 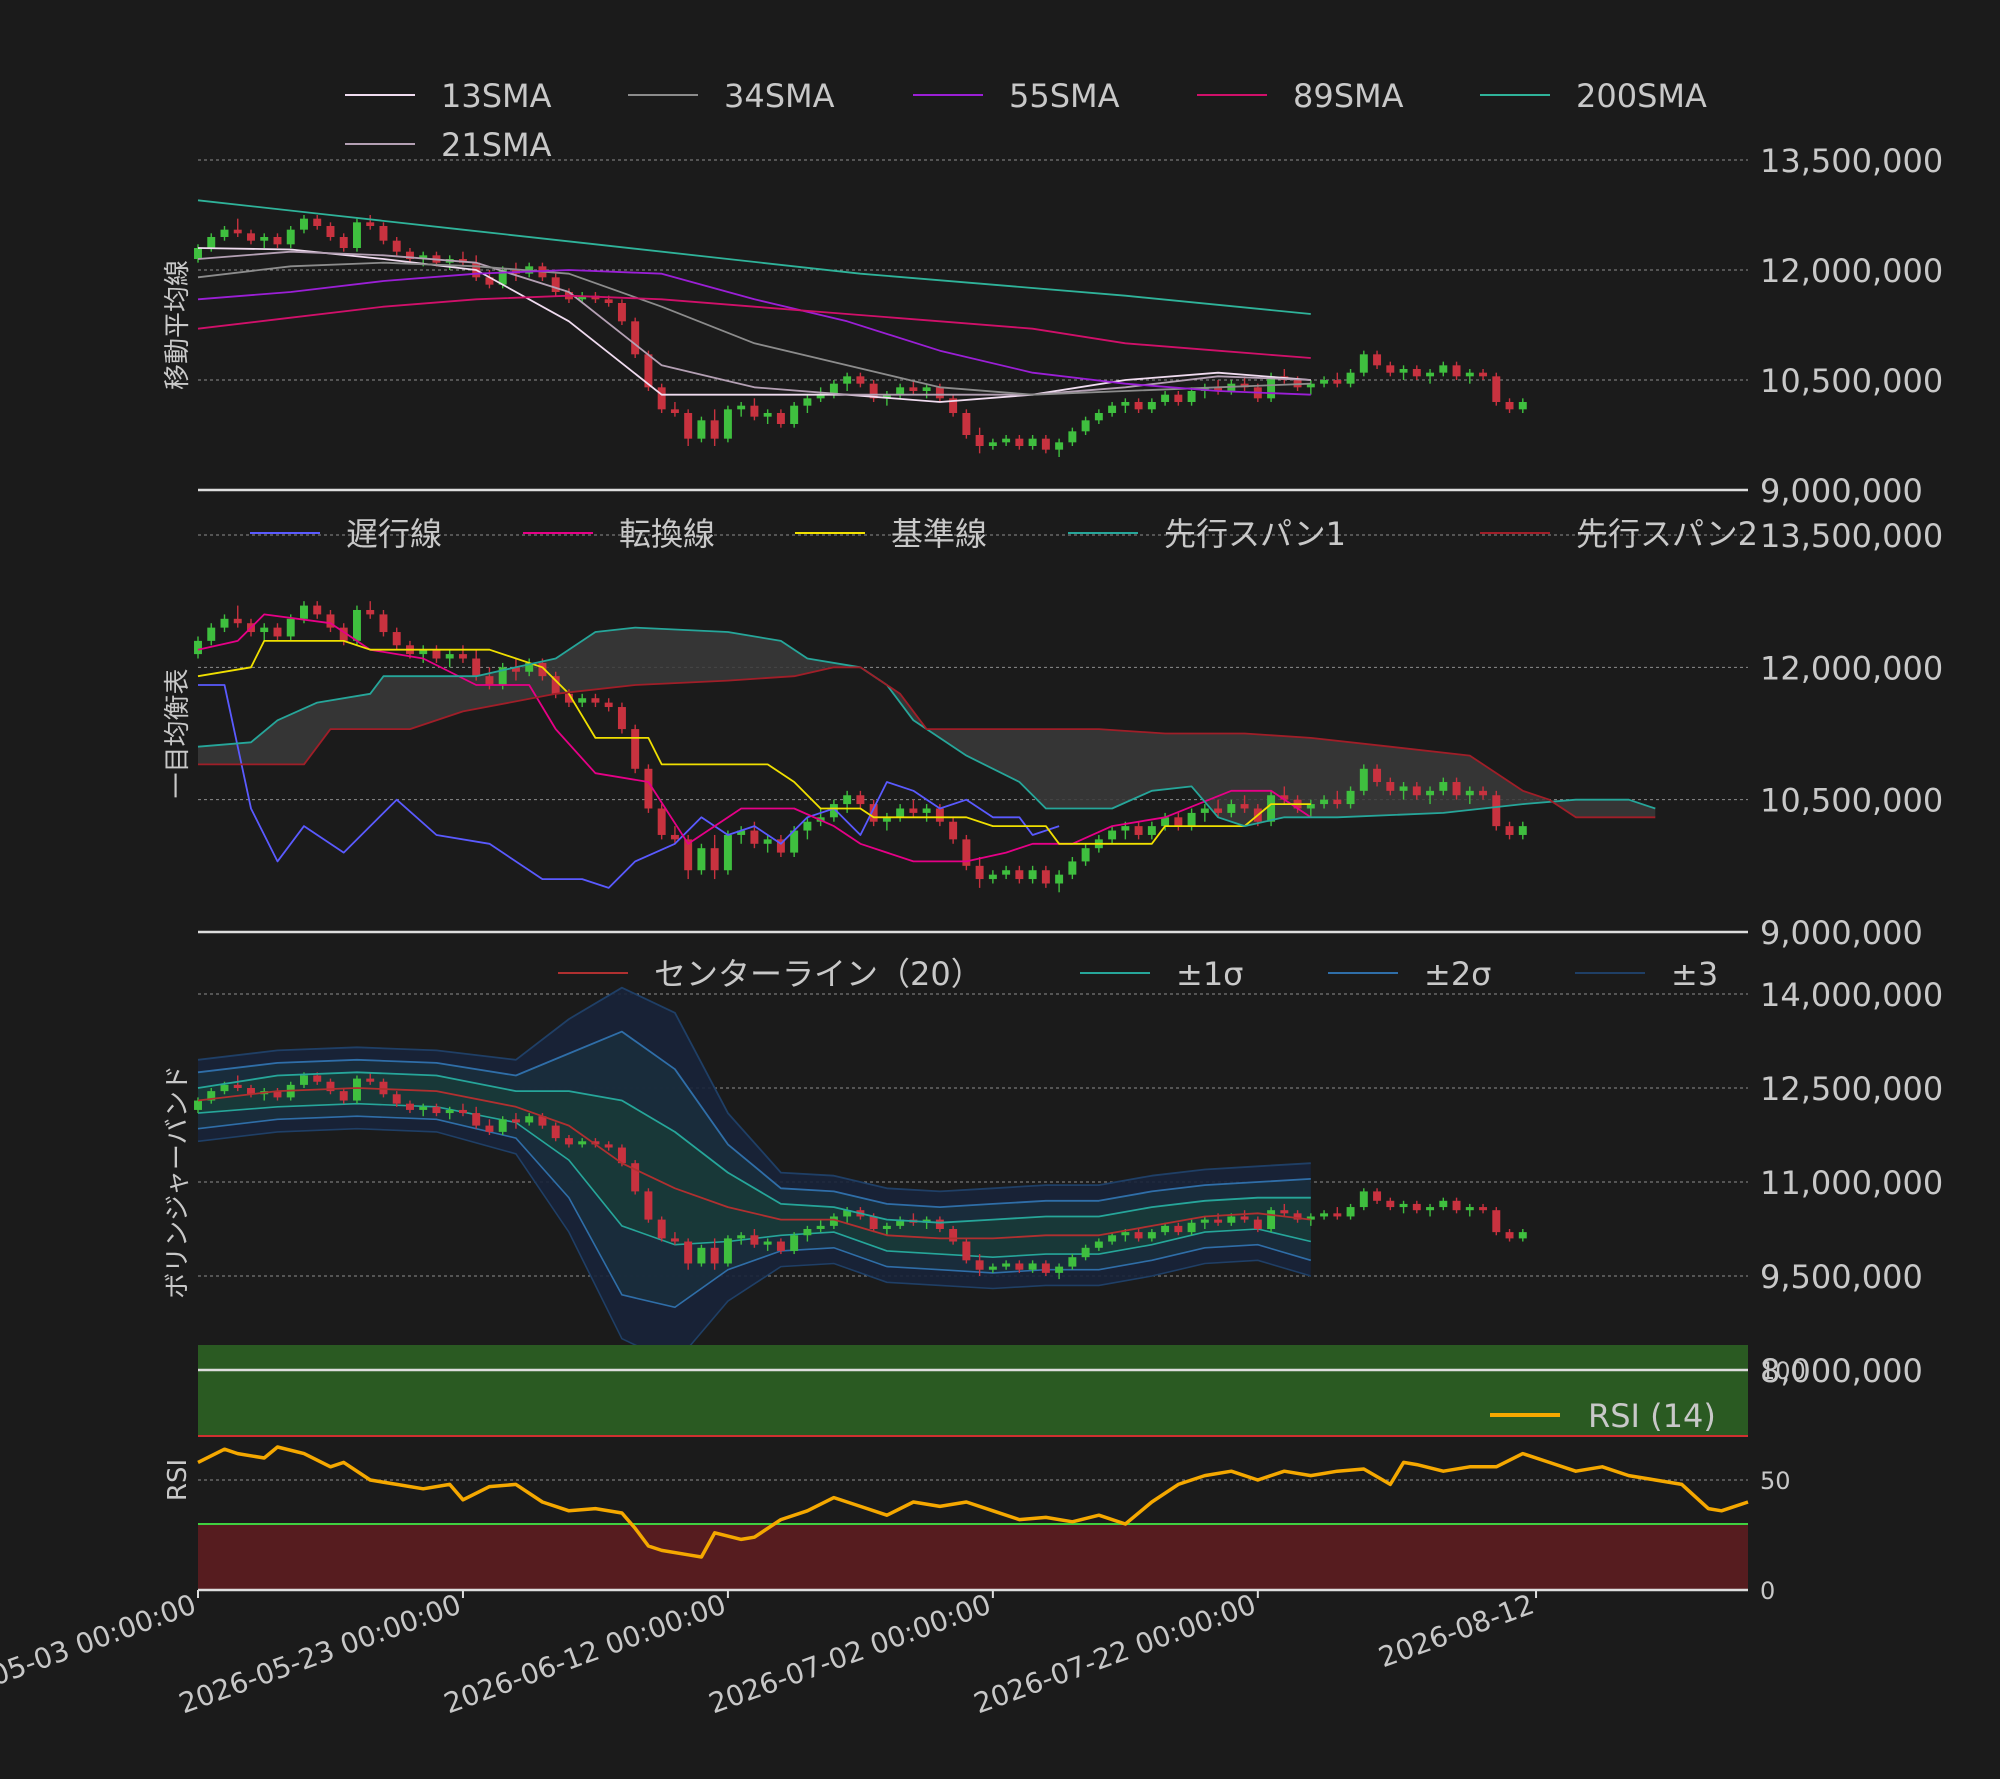 What do you see at coordinates (394, 534) in the screenshot?
I see `legend-label: 遅行線` at bounding box center [394, 534].